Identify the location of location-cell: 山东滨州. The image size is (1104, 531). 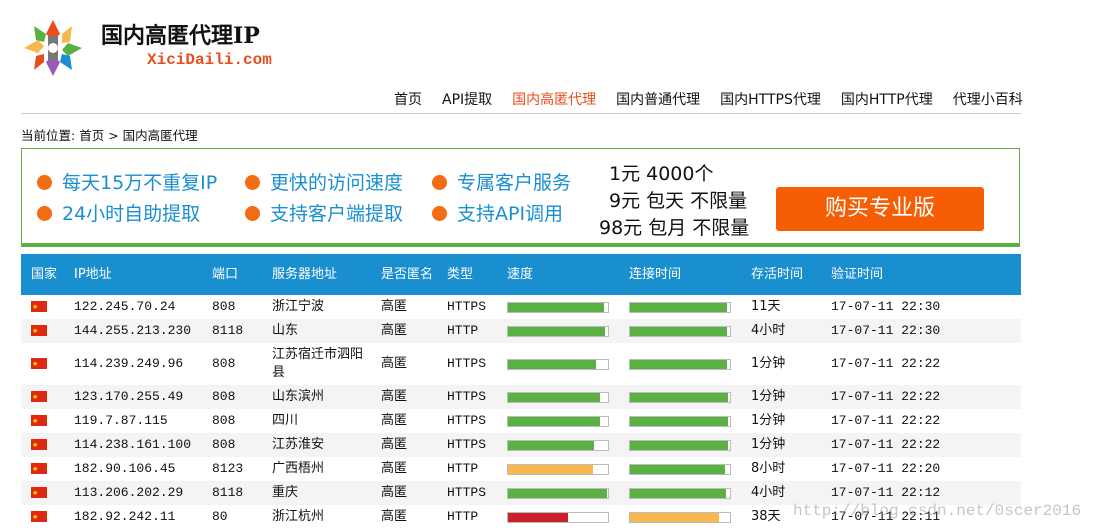
(298, 396).